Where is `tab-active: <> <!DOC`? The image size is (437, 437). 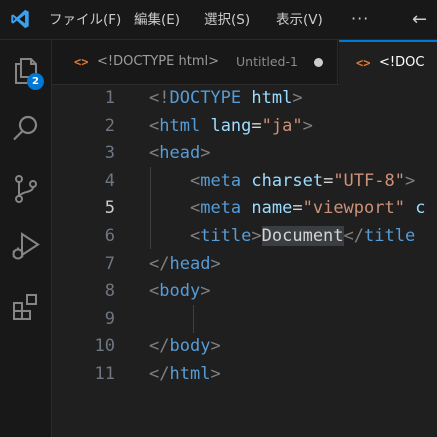
tab-active: <> <!DOC is located at coordinates (388, 62).